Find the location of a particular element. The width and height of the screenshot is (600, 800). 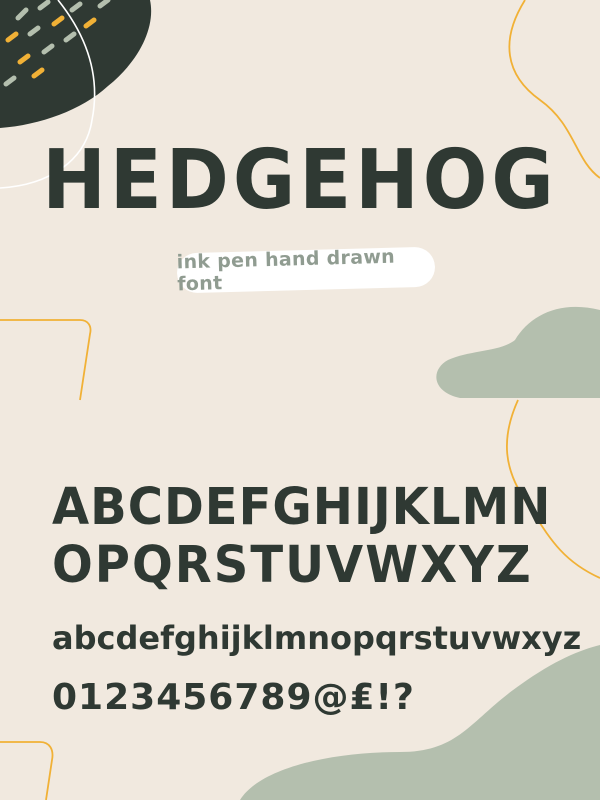

font-title: HEDGEHOG is located at coordinates (300, 179).